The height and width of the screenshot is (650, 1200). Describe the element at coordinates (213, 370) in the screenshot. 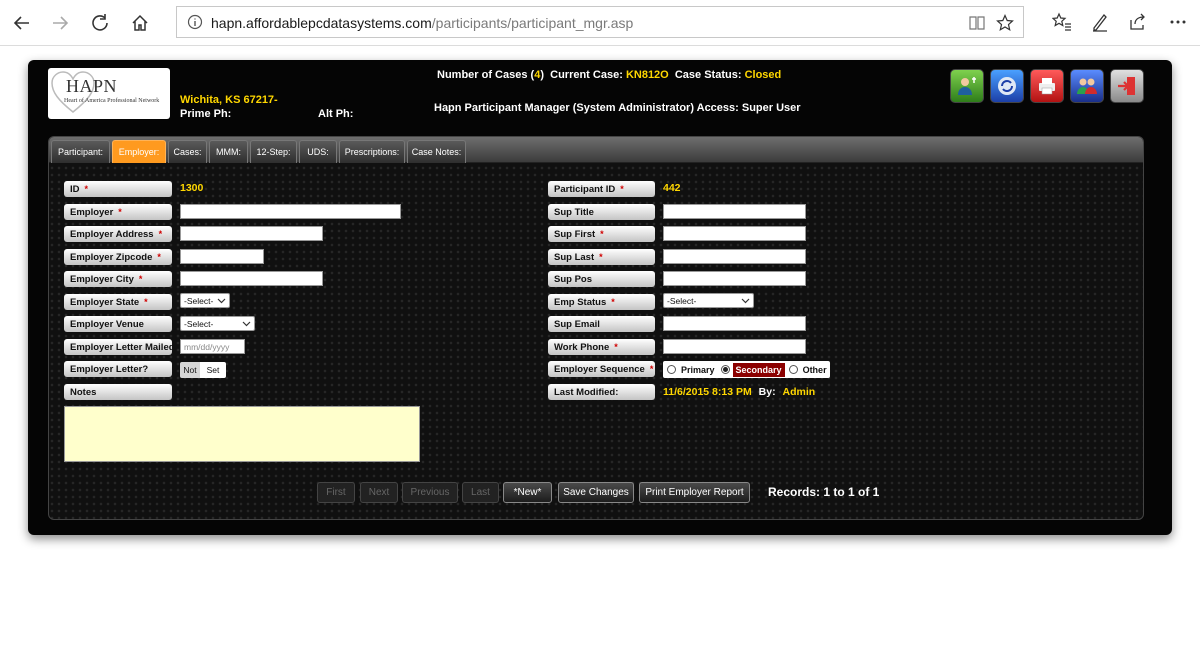

I see `letter-set-option: Set` at that location.